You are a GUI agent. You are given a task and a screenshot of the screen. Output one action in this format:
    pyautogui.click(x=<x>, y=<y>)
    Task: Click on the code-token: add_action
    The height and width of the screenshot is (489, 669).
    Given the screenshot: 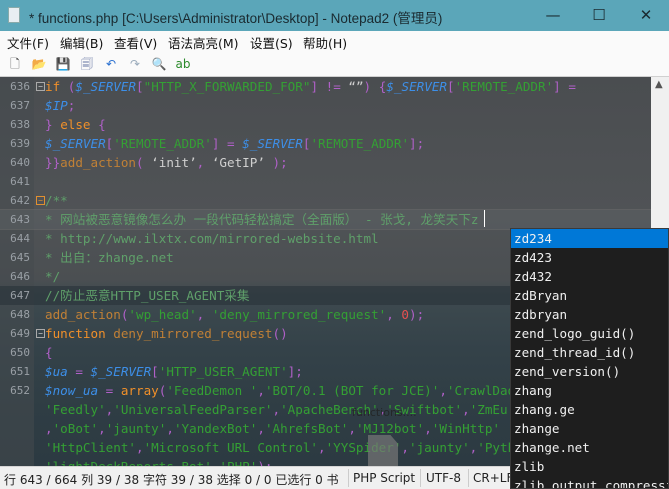 What is the action you would take?
    pyautogui.click(x=98, y=162)
    